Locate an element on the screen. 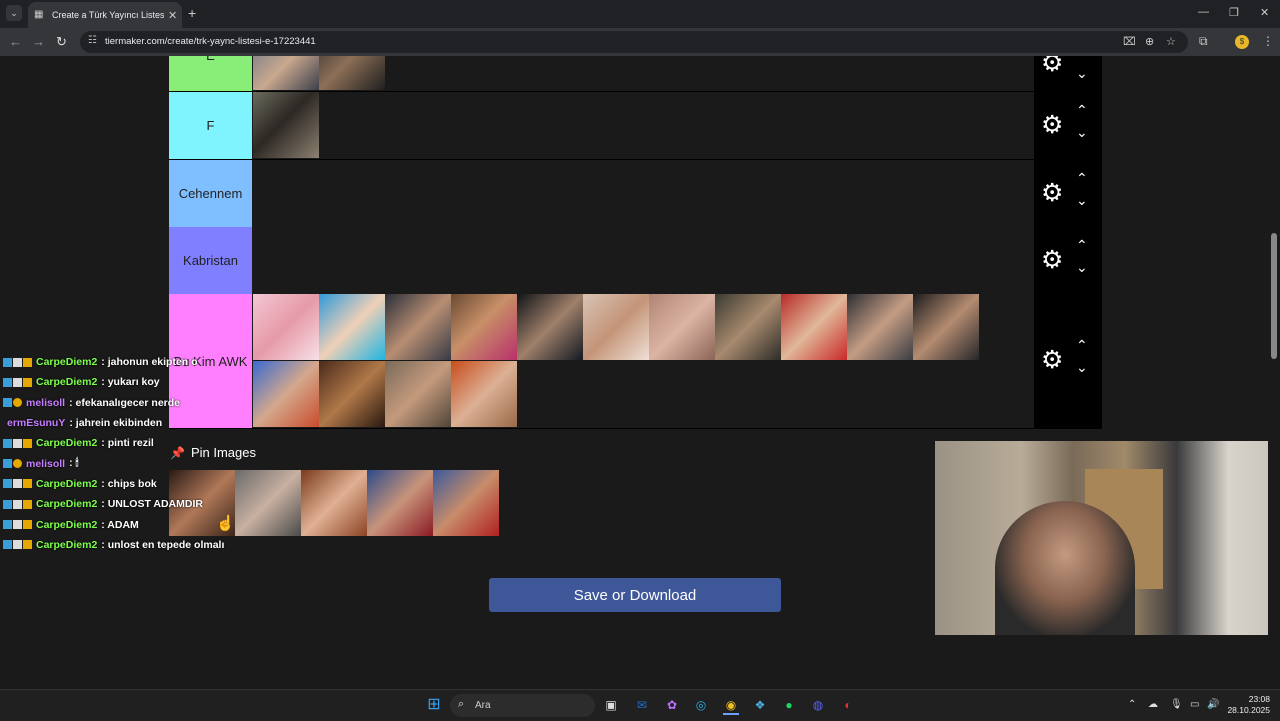 Image resolution: width=1280 pixels, height=721 pixels. copilot-icon: ✿ is located at coordinates (672, 705).